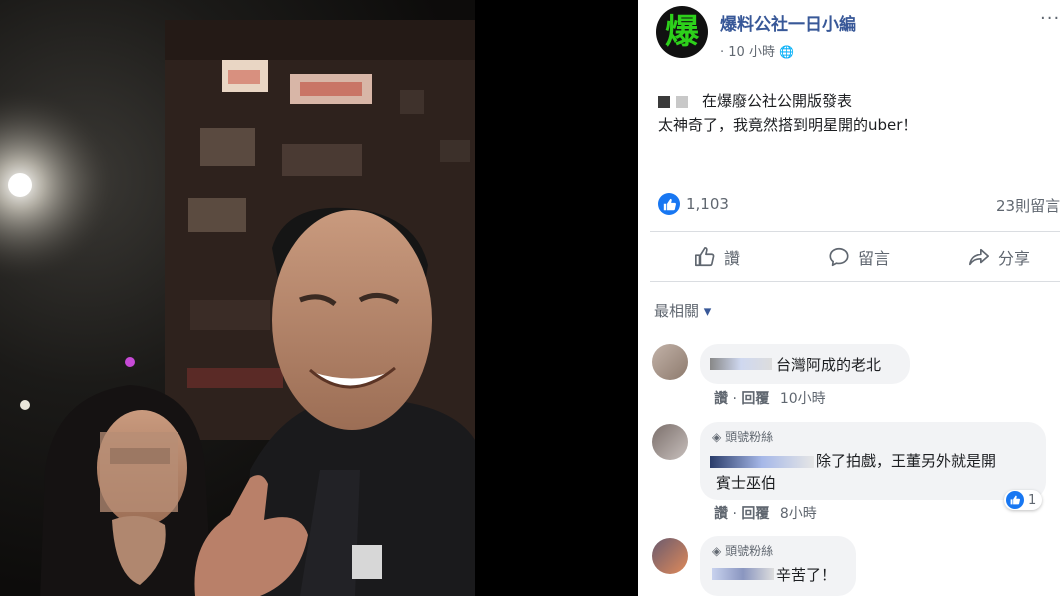 The width and height of the screenshot is (1060, 596). Describe the element at coordinates (677, 311) in the screenshot. I see `sort-label: 最相關` at that location.